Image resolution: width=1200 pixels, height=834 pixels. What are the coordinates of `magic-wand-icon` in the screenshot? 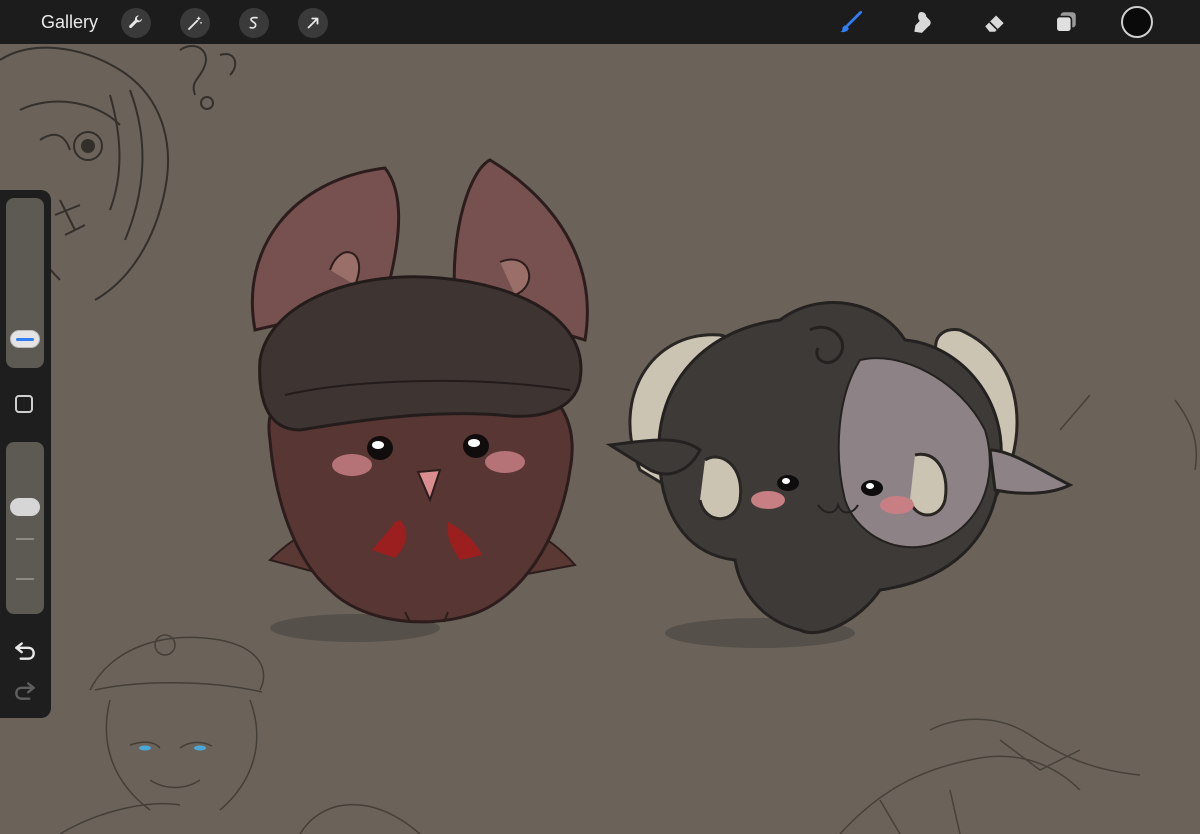 It's located at (195, 23).